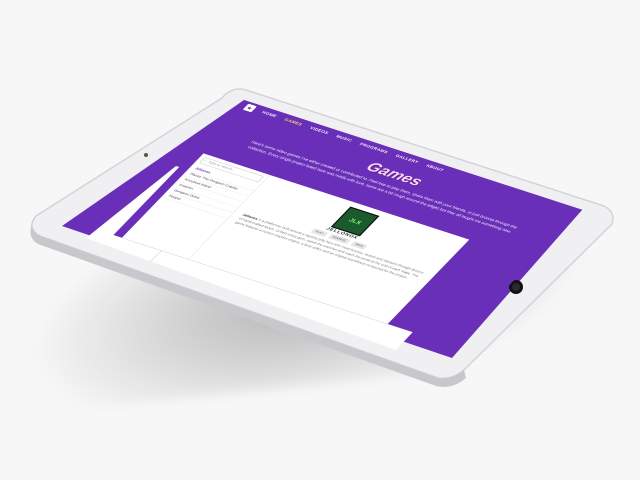 The height and width of the screenshot is (480, 640). What do you see at coordinates (434, 168) in the screenshot?
I see `nav-link-about: ABOUT` at bounding box center [434, 168].